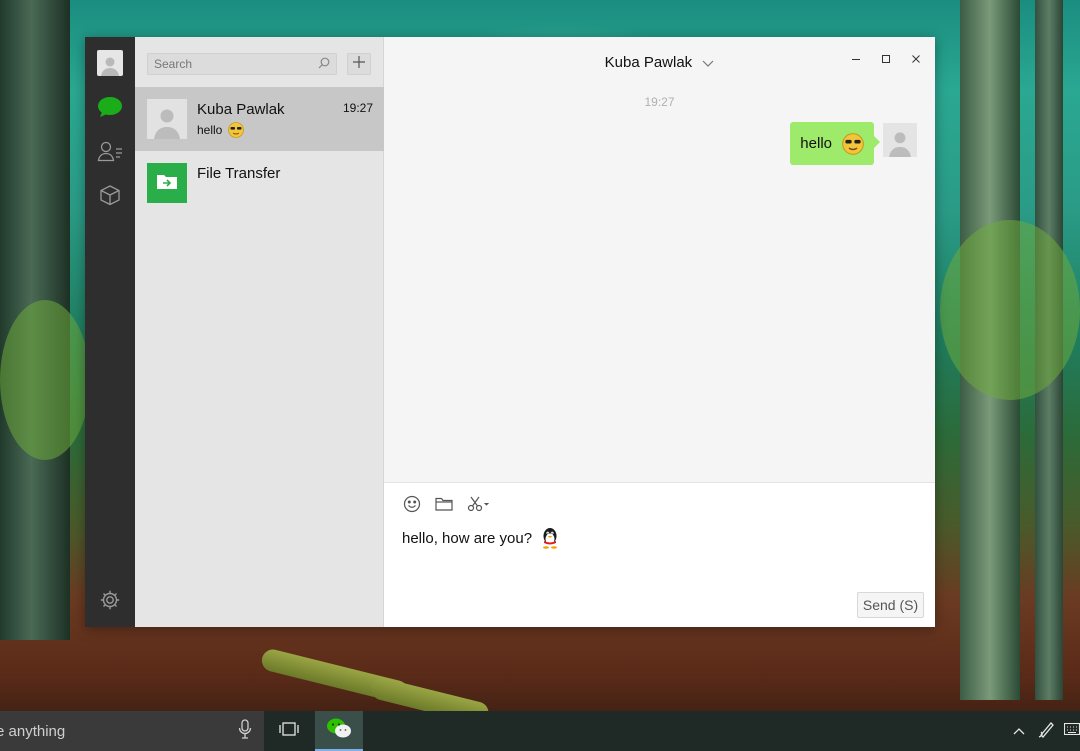  I want to click on show-hidden-icons-button, so click(1019, 731).